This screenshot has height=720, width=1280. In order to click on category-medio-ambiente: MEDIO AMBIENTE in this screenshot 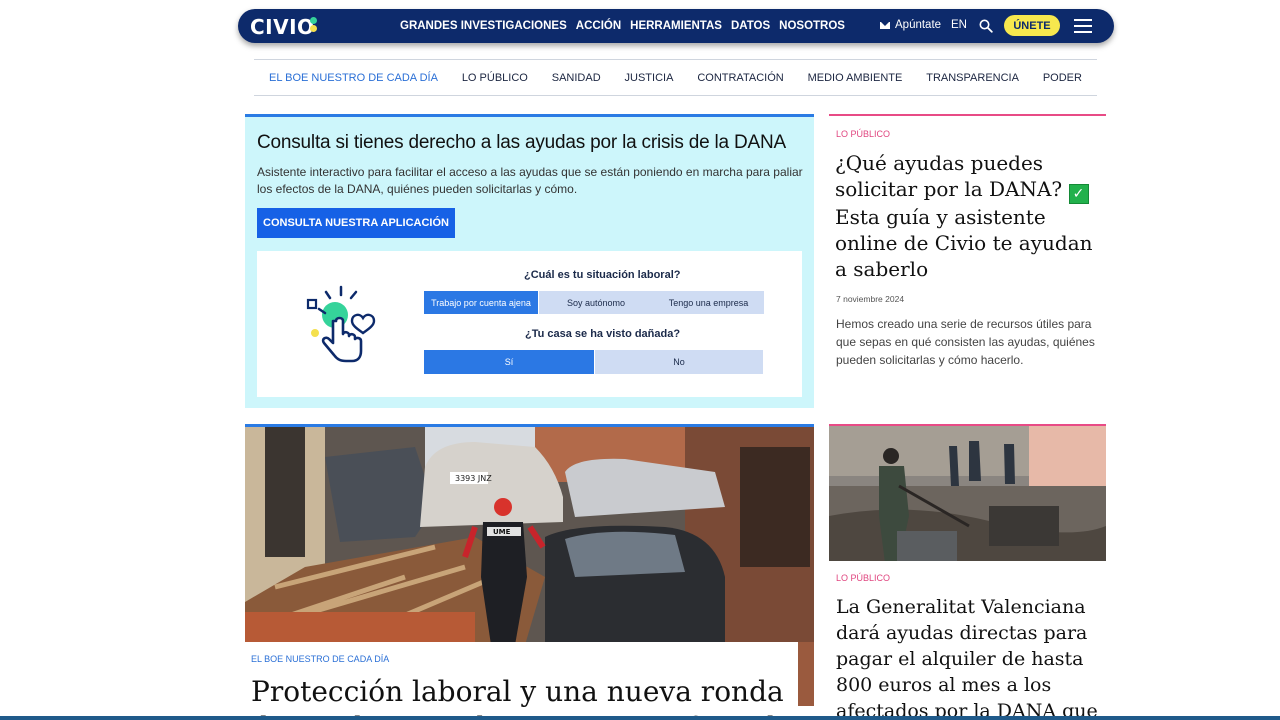, I will do `click(855, 78)`.